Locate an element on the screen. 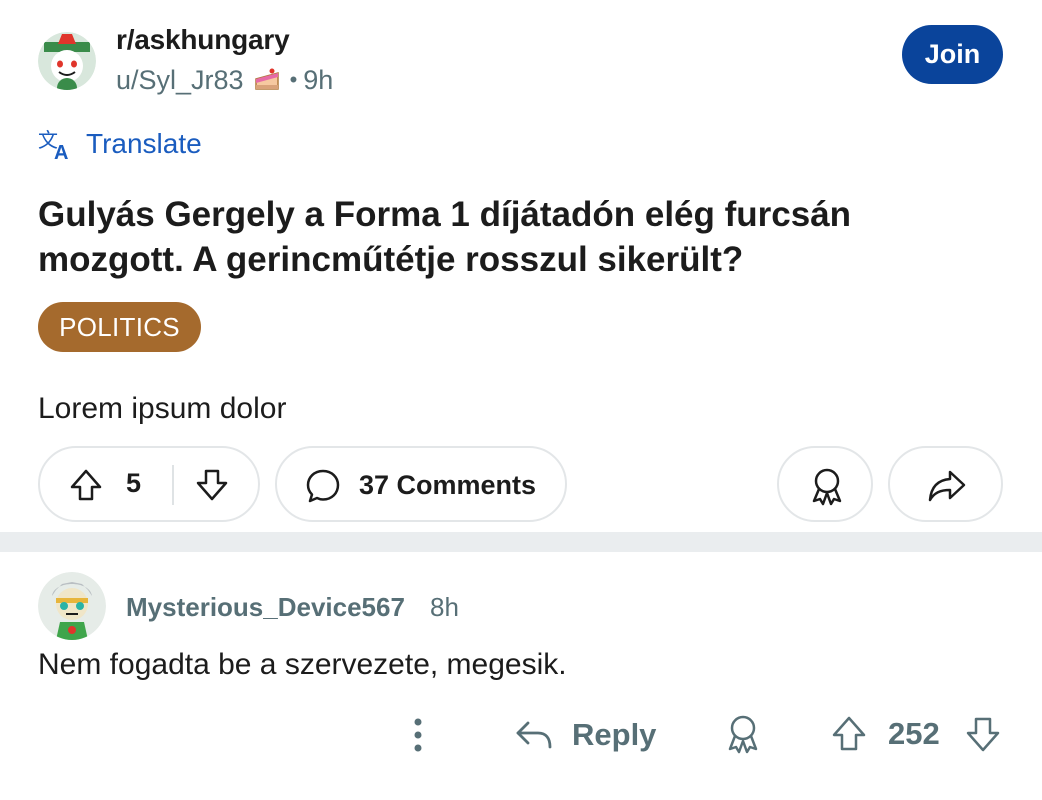 The width and height of the screenshot is (1042, 800). vote-divider is located at coordinates (173, 485).